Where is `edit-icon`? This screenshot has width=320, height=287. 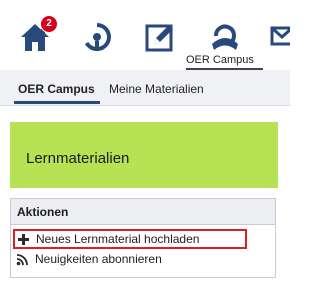
edit-icon is located at coordinates (160, 37).